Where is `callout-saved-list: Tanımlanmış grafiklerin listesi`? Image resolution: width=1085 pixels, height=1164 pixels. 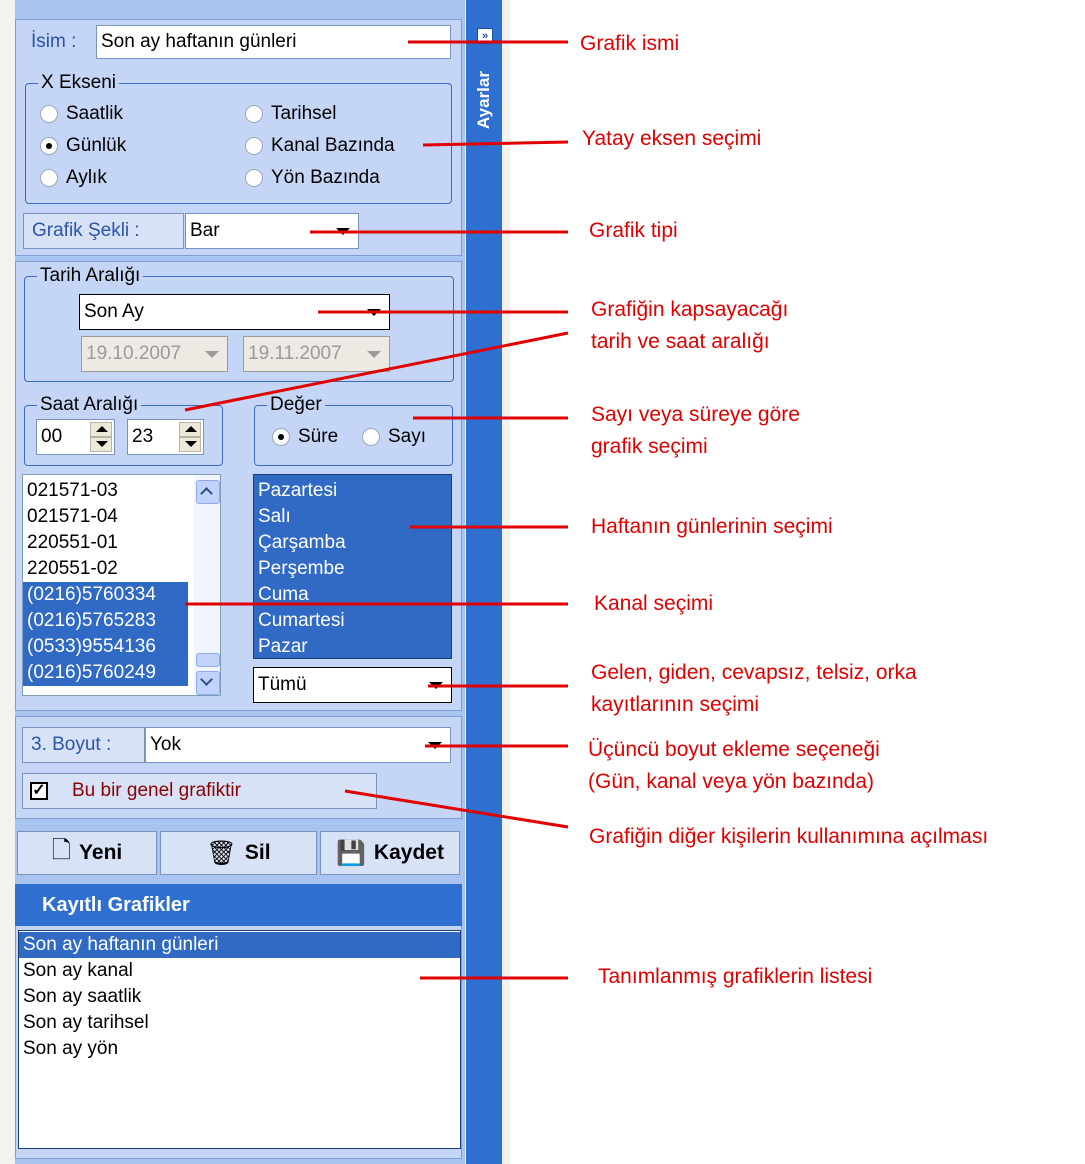 callout-saved-list: Tanımlanmış grafiklerin listesi is located at coordinates (735, 976).